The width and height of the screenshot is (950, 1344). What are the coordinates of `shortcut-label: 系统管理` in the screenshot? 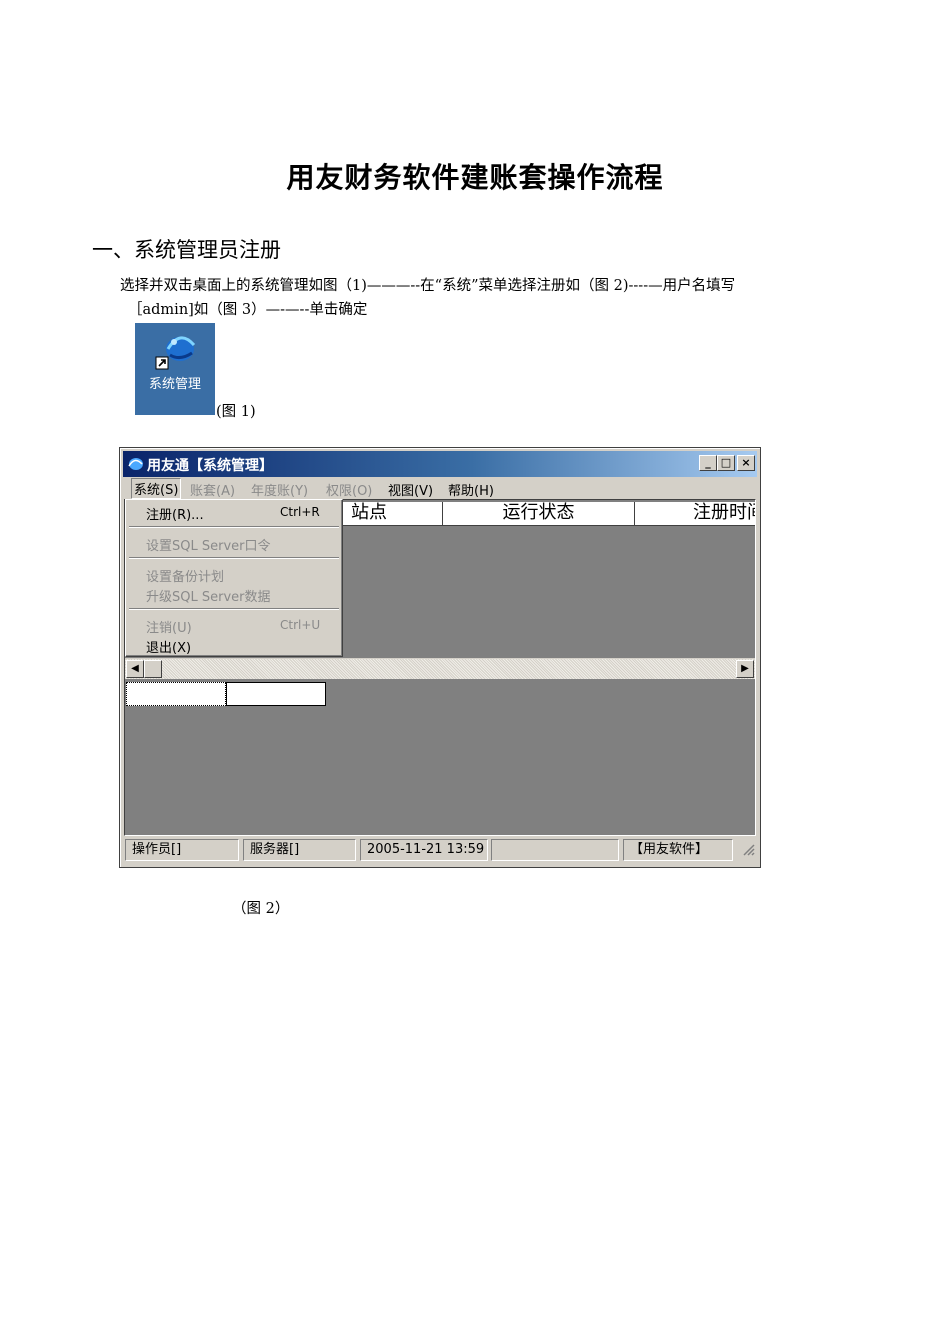 It's located at (174, 384).